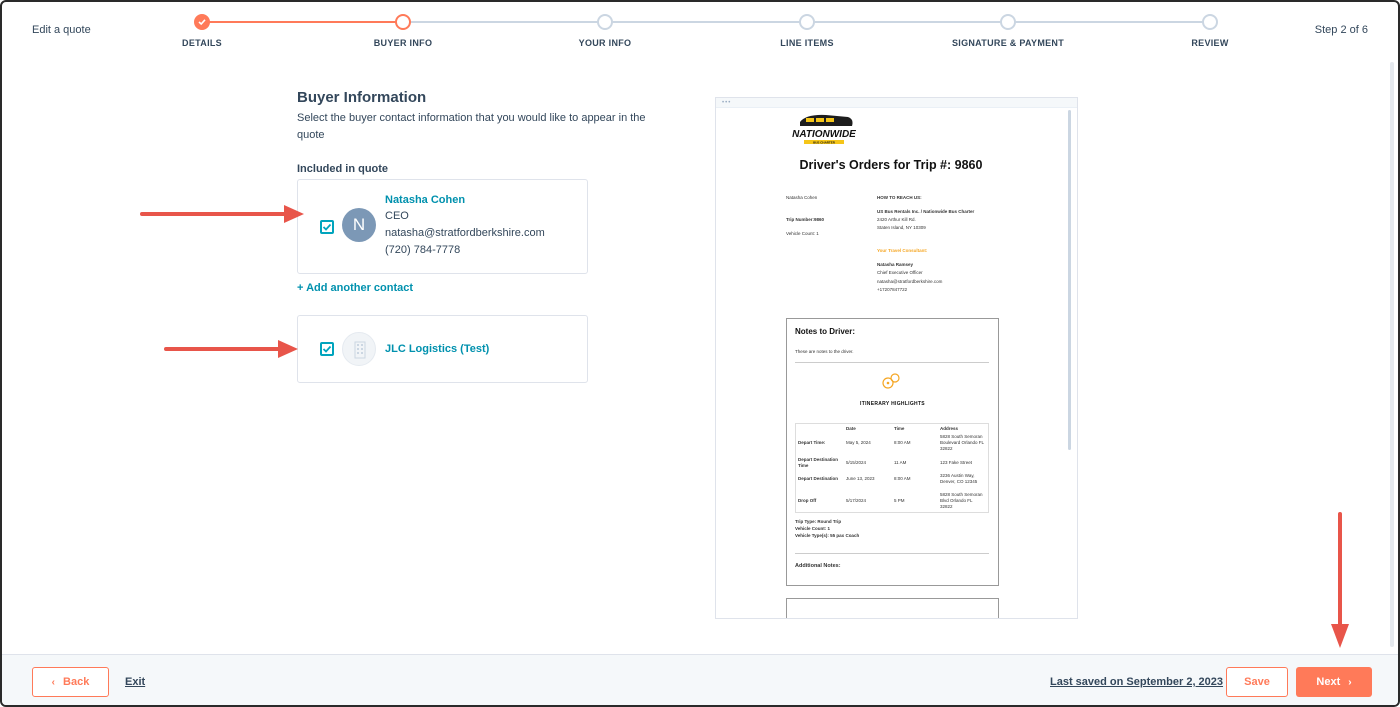 The image size is (1400, 707). I want to click on contact-email: natasha@stratfordberkshire.com, so click(465, 233).